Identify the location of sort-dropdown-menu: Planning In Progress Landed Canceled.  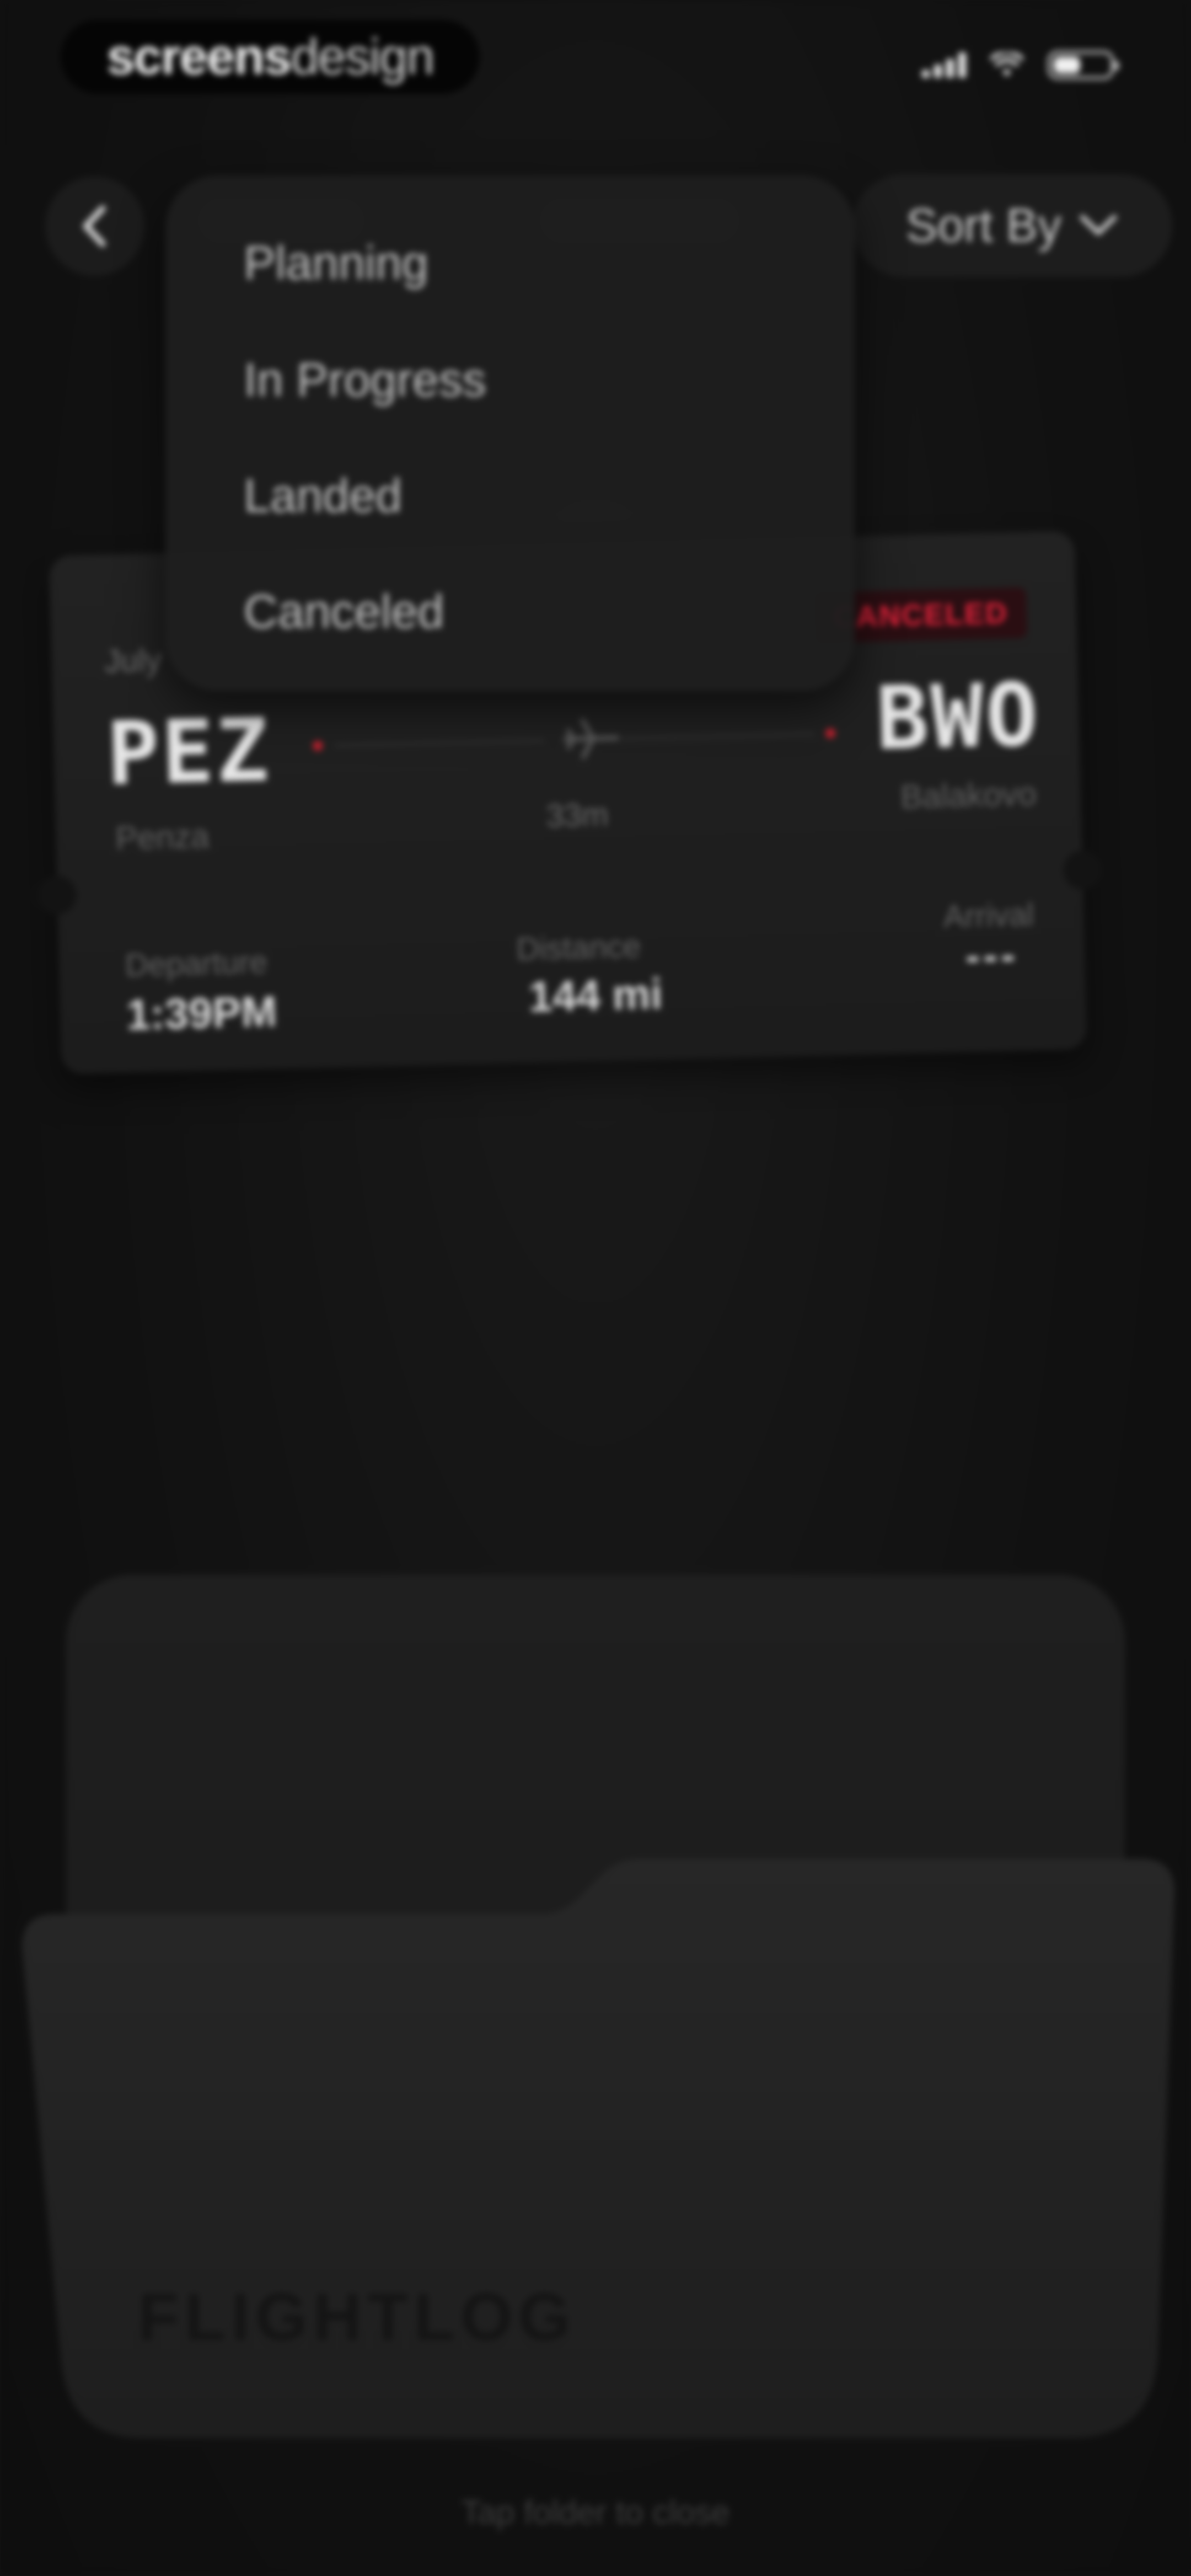
(510, 433).